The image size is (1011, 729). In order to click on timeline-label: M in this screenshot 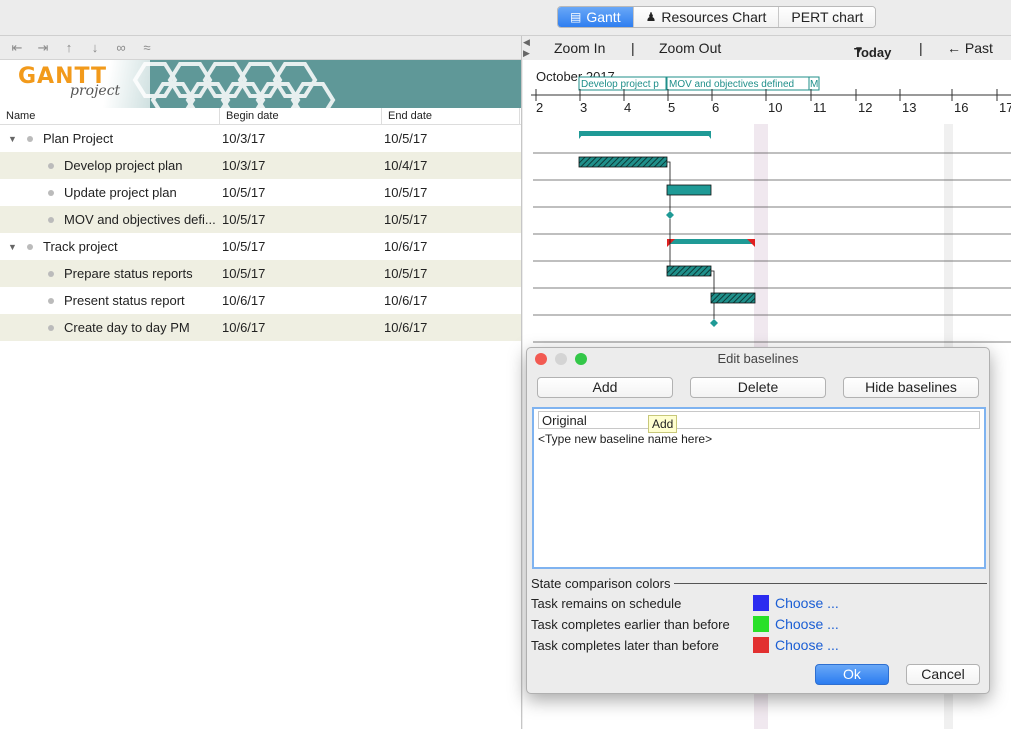, I will do `click(814, 84)`.